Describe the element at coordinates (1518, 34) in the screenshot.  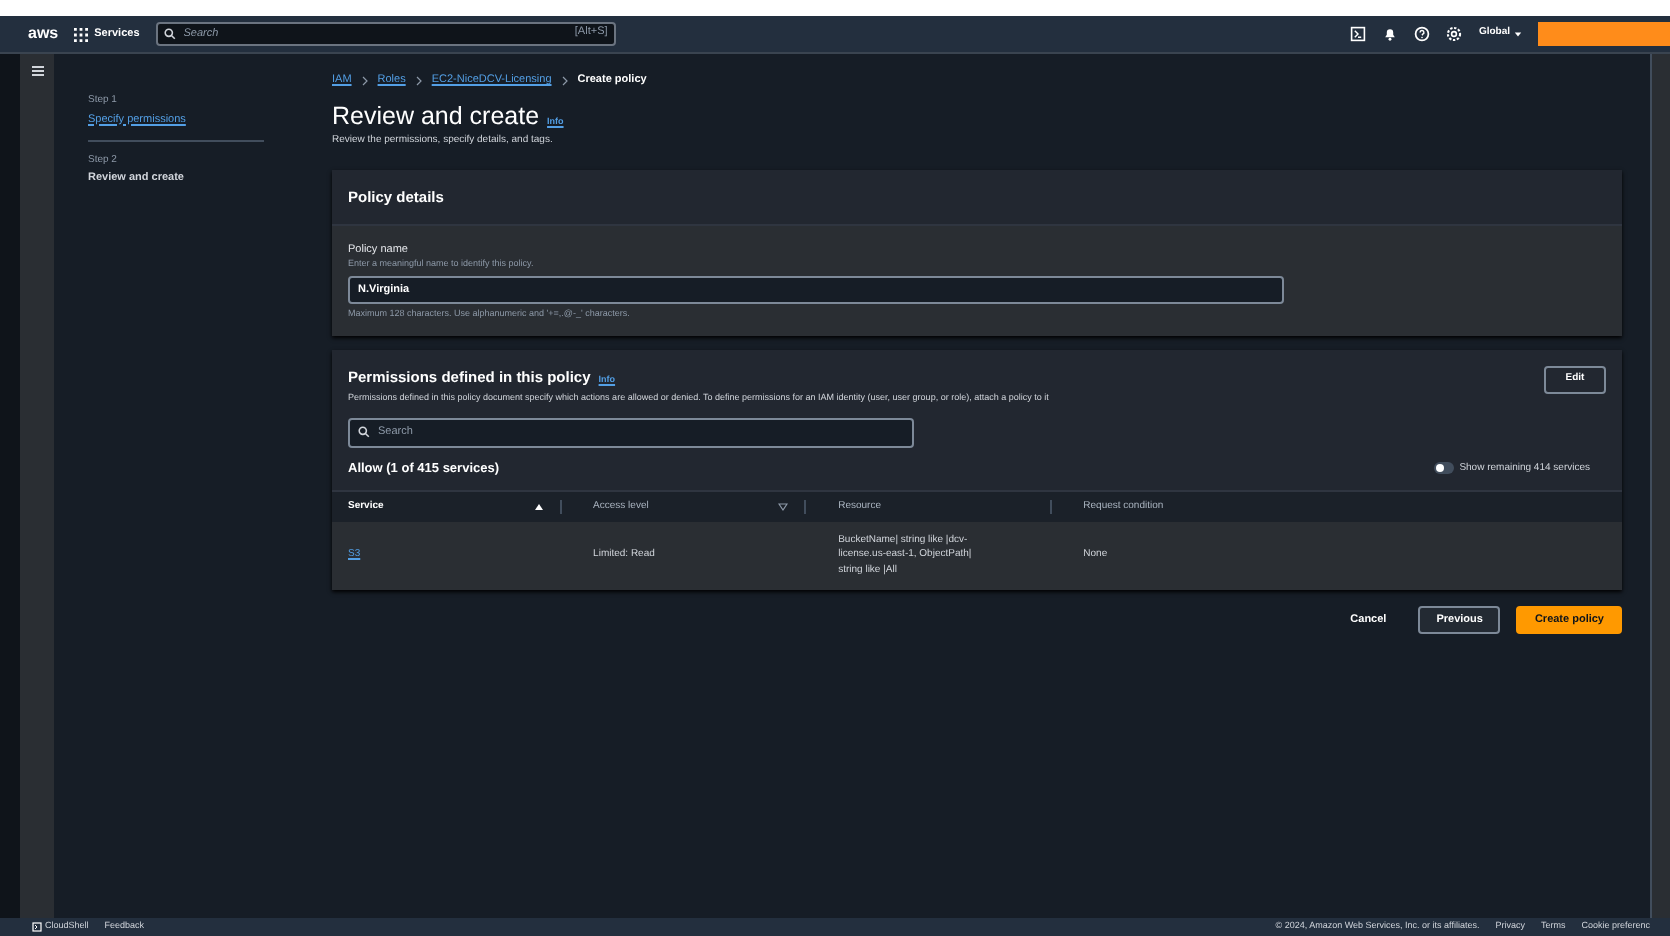
I see `caret-icon` at that location.